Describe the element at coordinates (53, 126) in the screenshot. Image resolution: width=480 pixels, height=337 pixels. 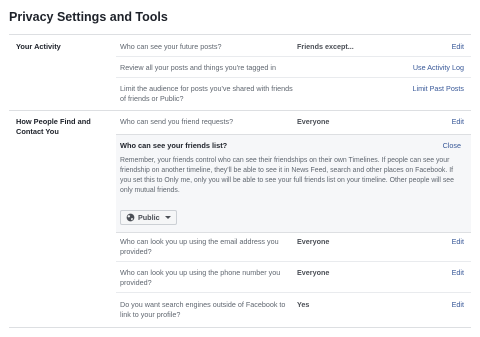
I see `section-label-find-contact: How People Find and Contact You` at that location.